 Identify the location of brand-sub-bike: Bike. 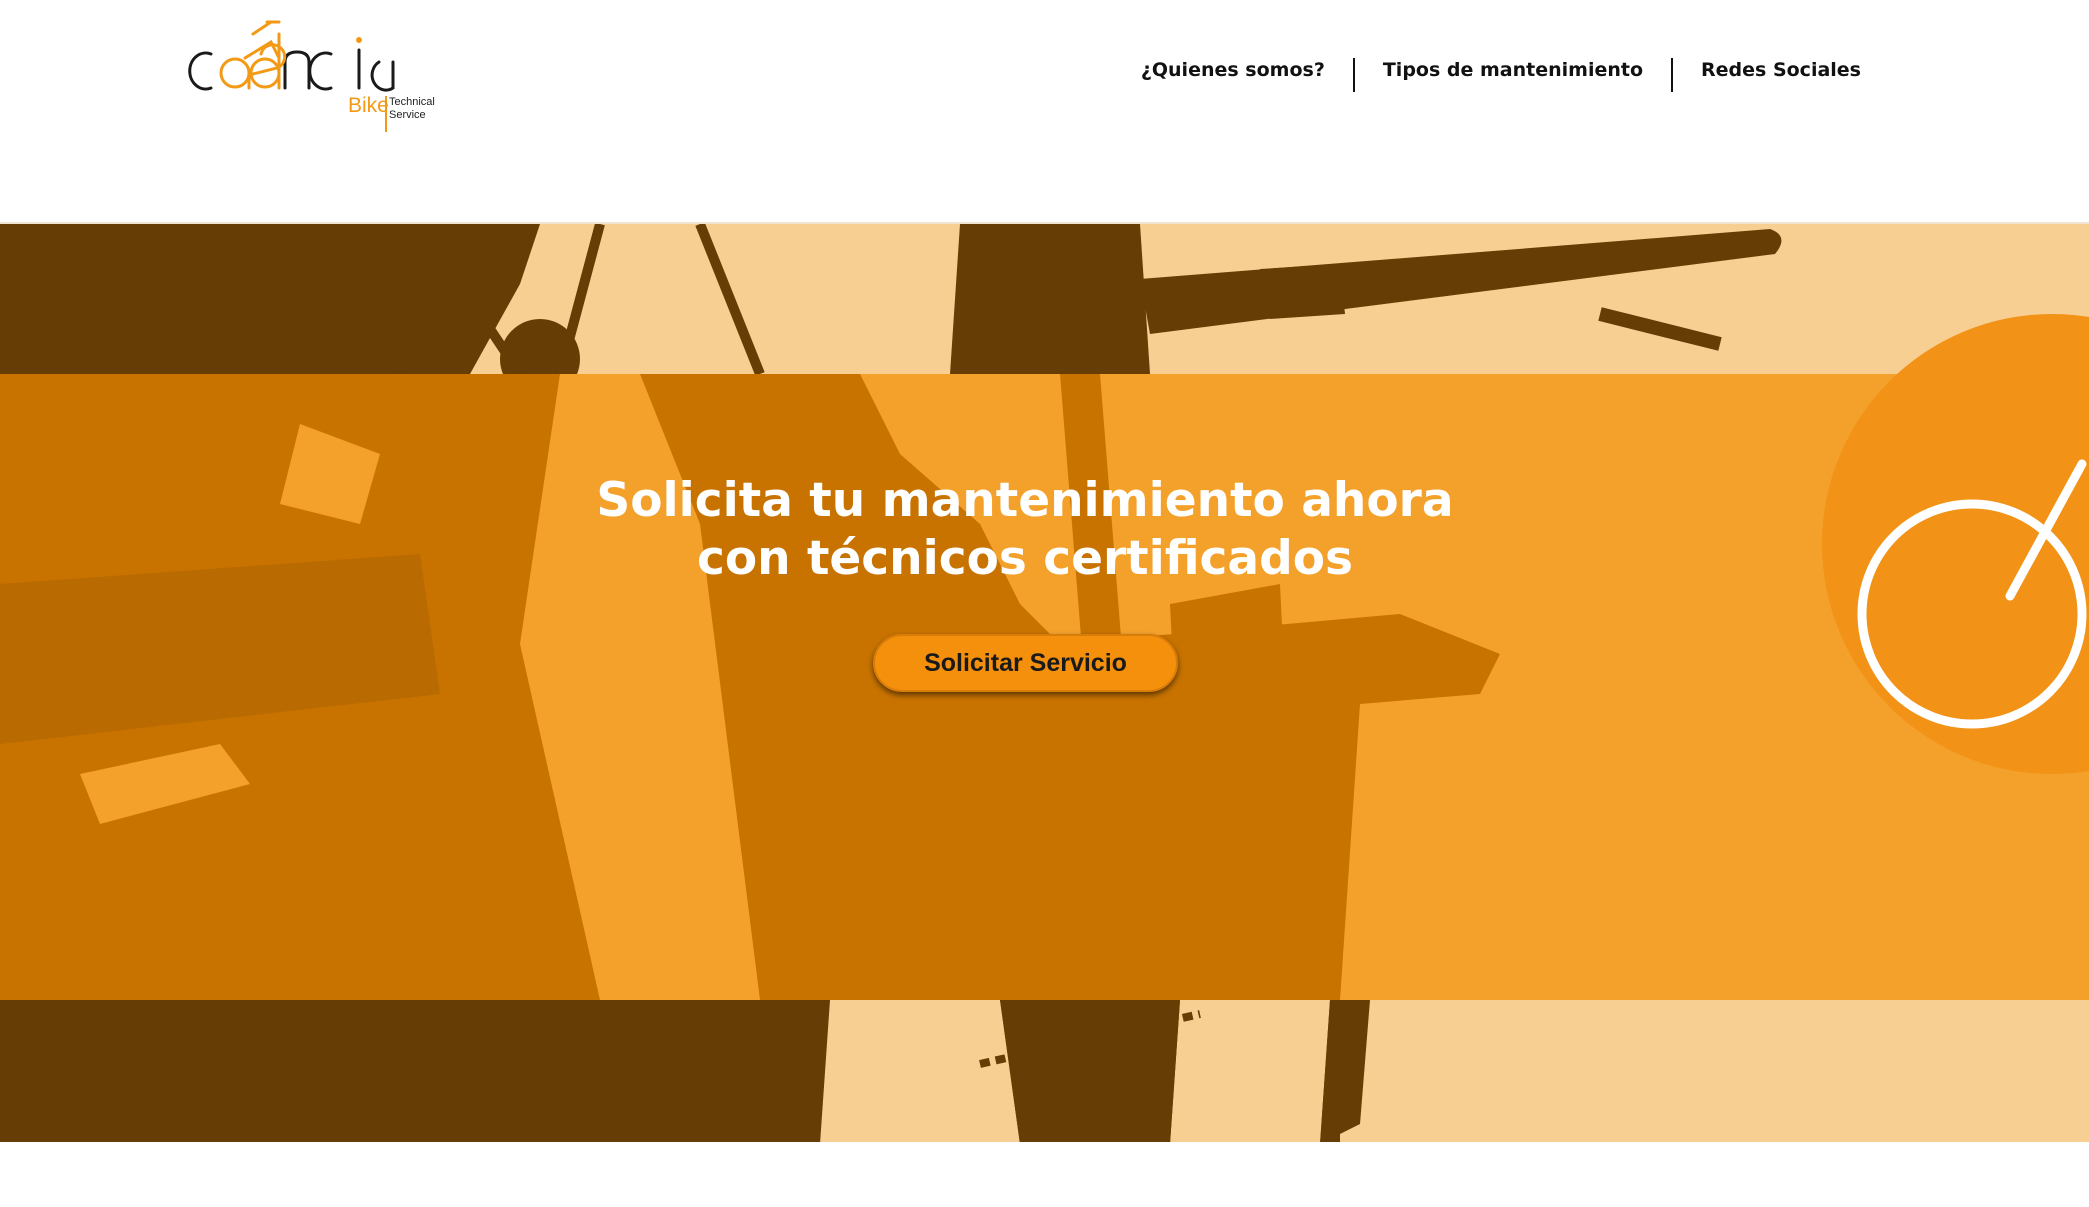
(368, 105).